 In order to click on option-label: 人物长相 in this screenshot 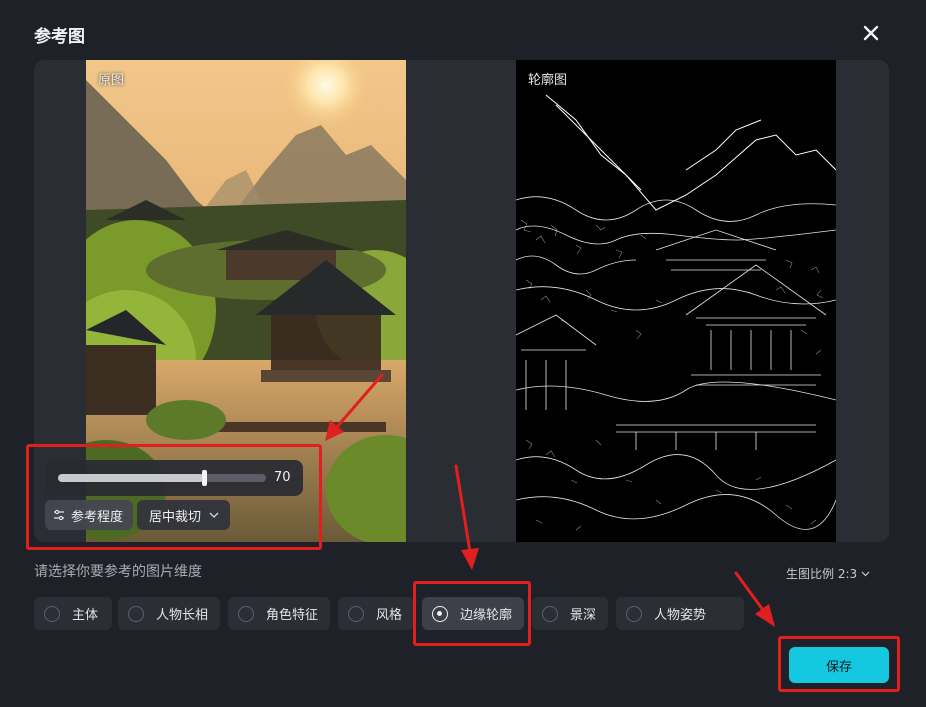, I will do `click(182, 615)`.